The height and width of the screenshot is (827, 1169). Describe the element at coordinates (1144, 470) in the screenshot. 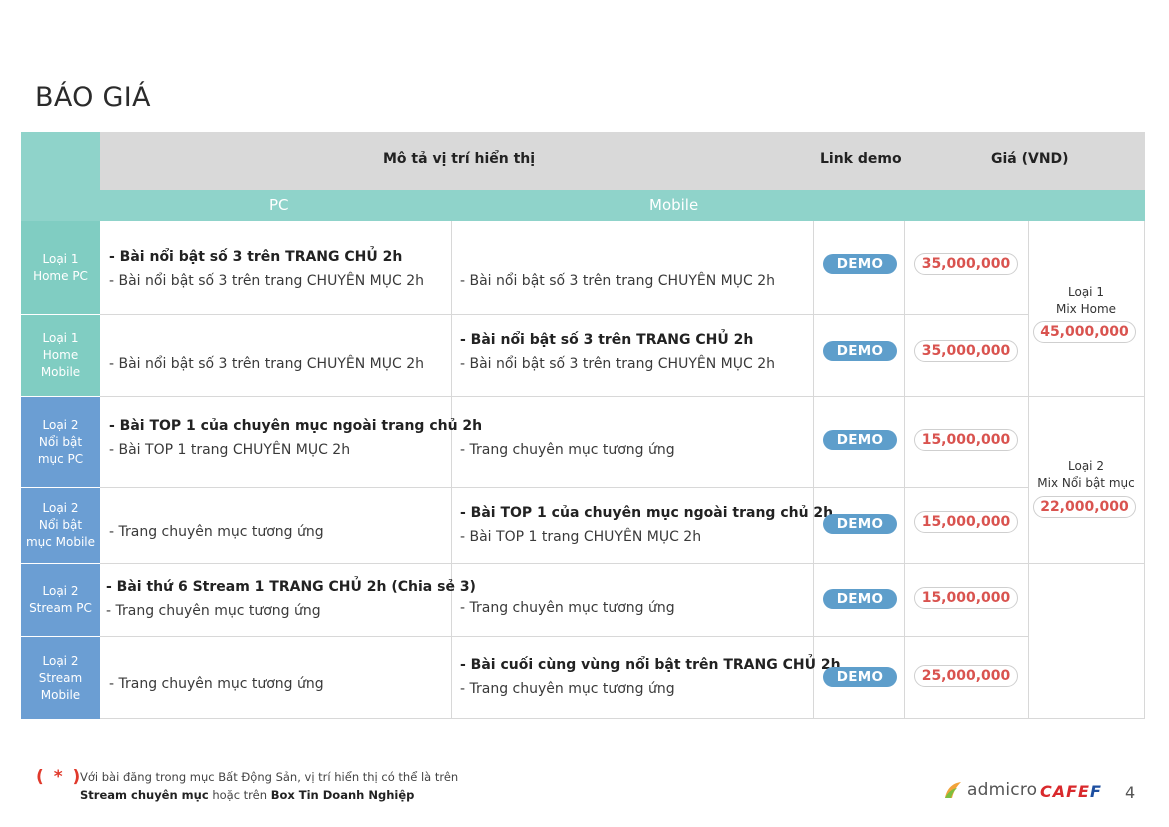

I see `table-border-right` at that location.